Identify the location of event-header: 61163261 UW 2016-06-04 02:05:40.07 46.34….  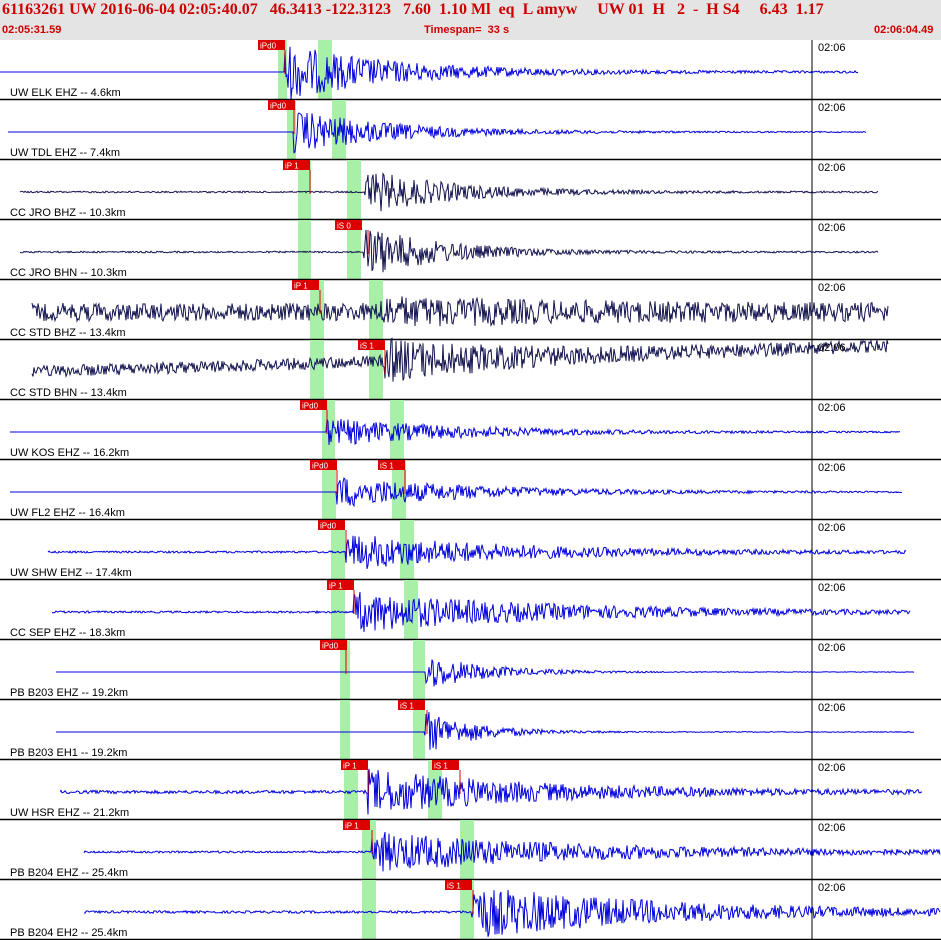
(470, 20).